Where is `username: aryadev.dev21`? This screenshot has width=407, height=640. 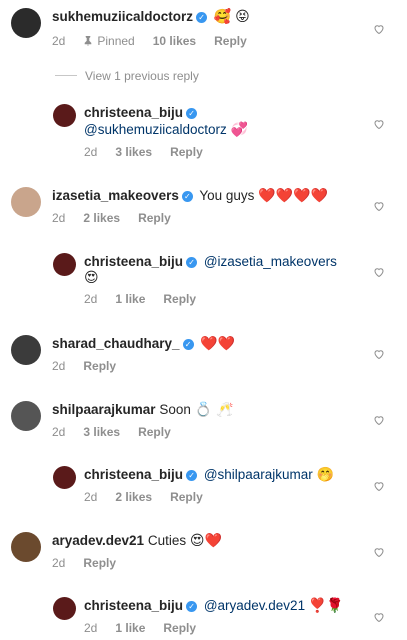
username: aryadev.dev21 is located at coordinates (98, 540).